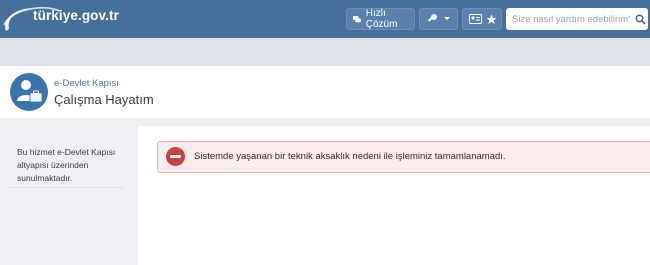 This screenshot has width=650, height=265. Describe the element at coordinates (447, 18) in the screenshot. I see `caret-down-icon` at that location.